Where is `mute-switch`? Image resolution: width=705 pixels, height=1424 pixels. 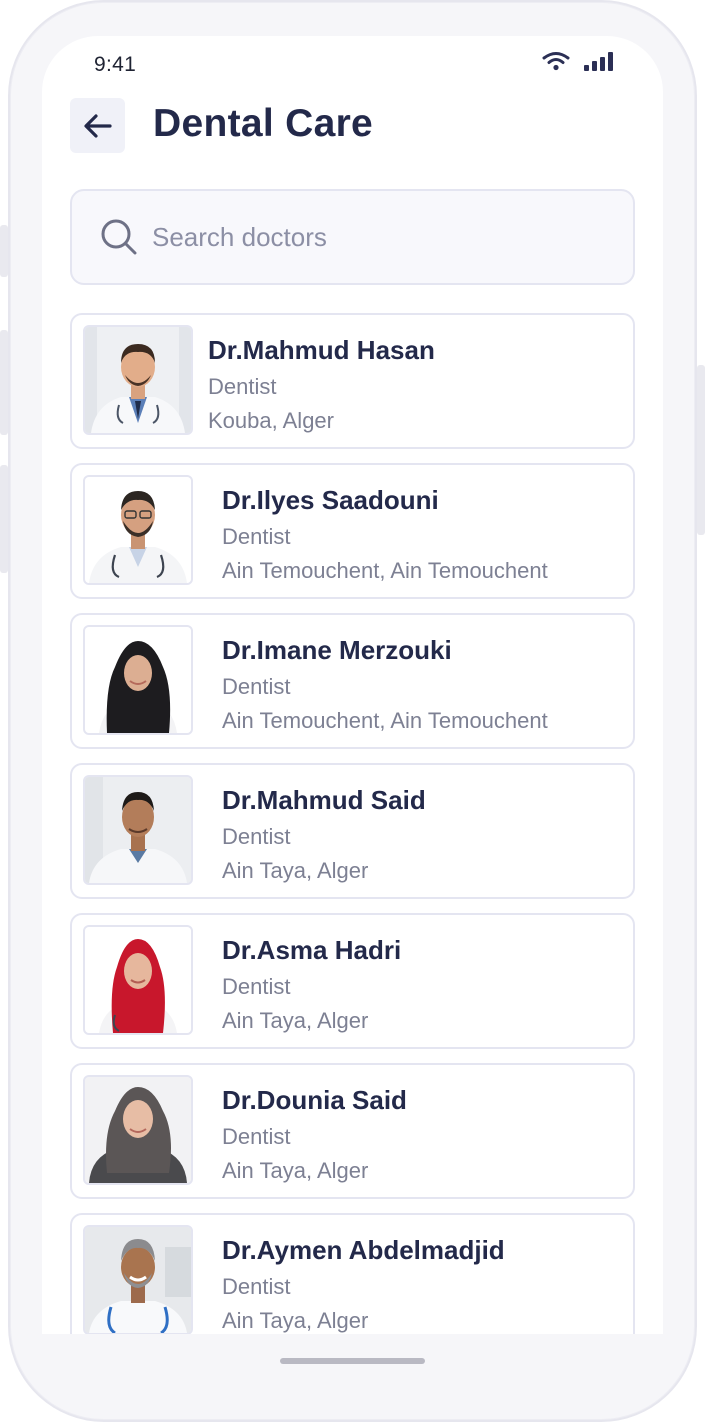 mute-switch is located at coordinates (4, 251).